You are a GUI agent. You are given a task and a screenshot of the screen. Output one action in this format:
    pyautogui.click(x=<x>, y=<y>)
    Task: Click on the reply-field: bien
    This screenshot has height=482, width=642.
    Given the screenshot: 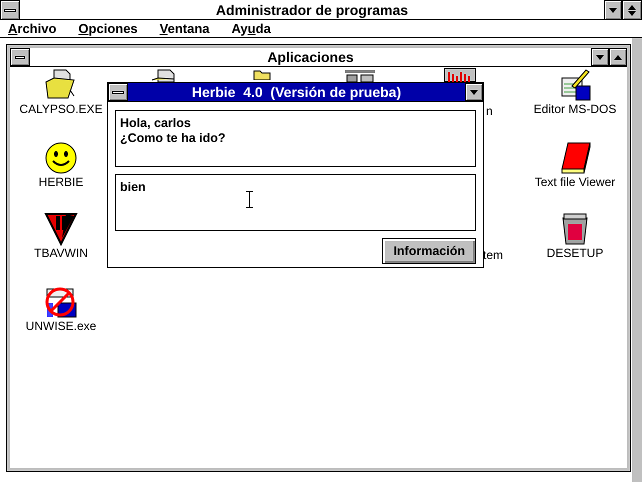 What is the action you would take?
    pyautogui.click(x=295, y=202)
    